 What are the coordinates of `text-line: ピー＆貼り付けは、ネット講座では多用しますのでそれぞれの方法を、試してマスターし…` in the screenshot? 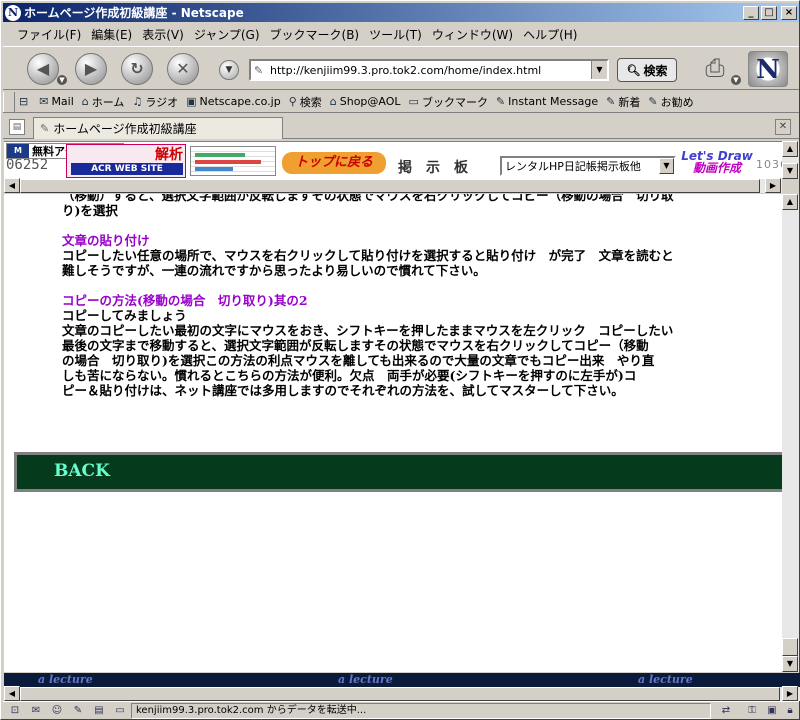 It's located at (343, 390).